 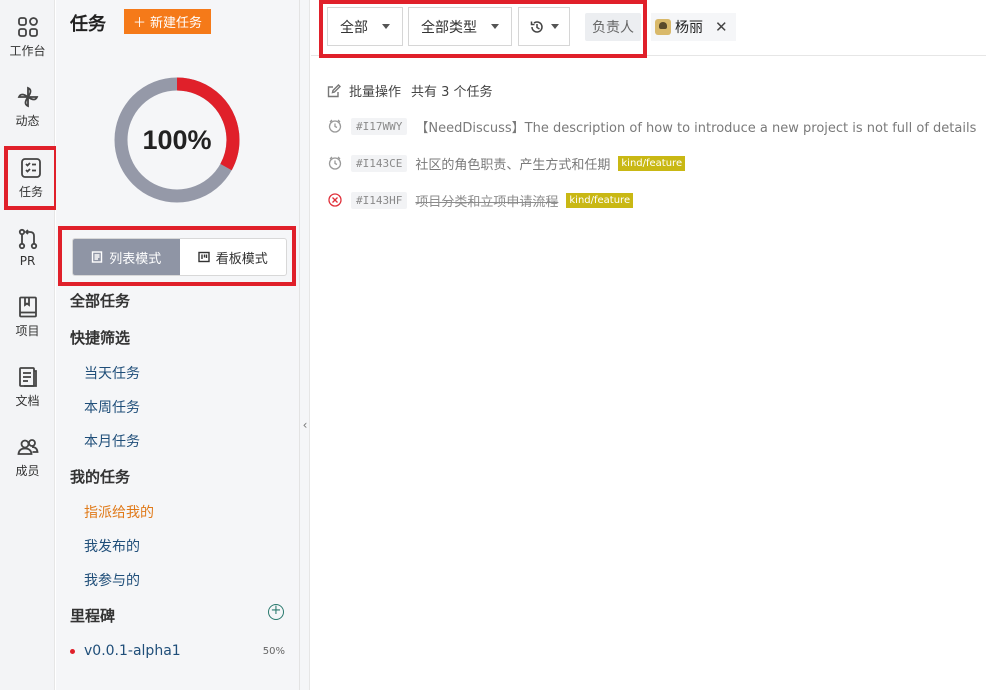 What do you see at coordinates (27, 307) in the screenshot?
I see `book-icon` at bounding box center [27, 307].